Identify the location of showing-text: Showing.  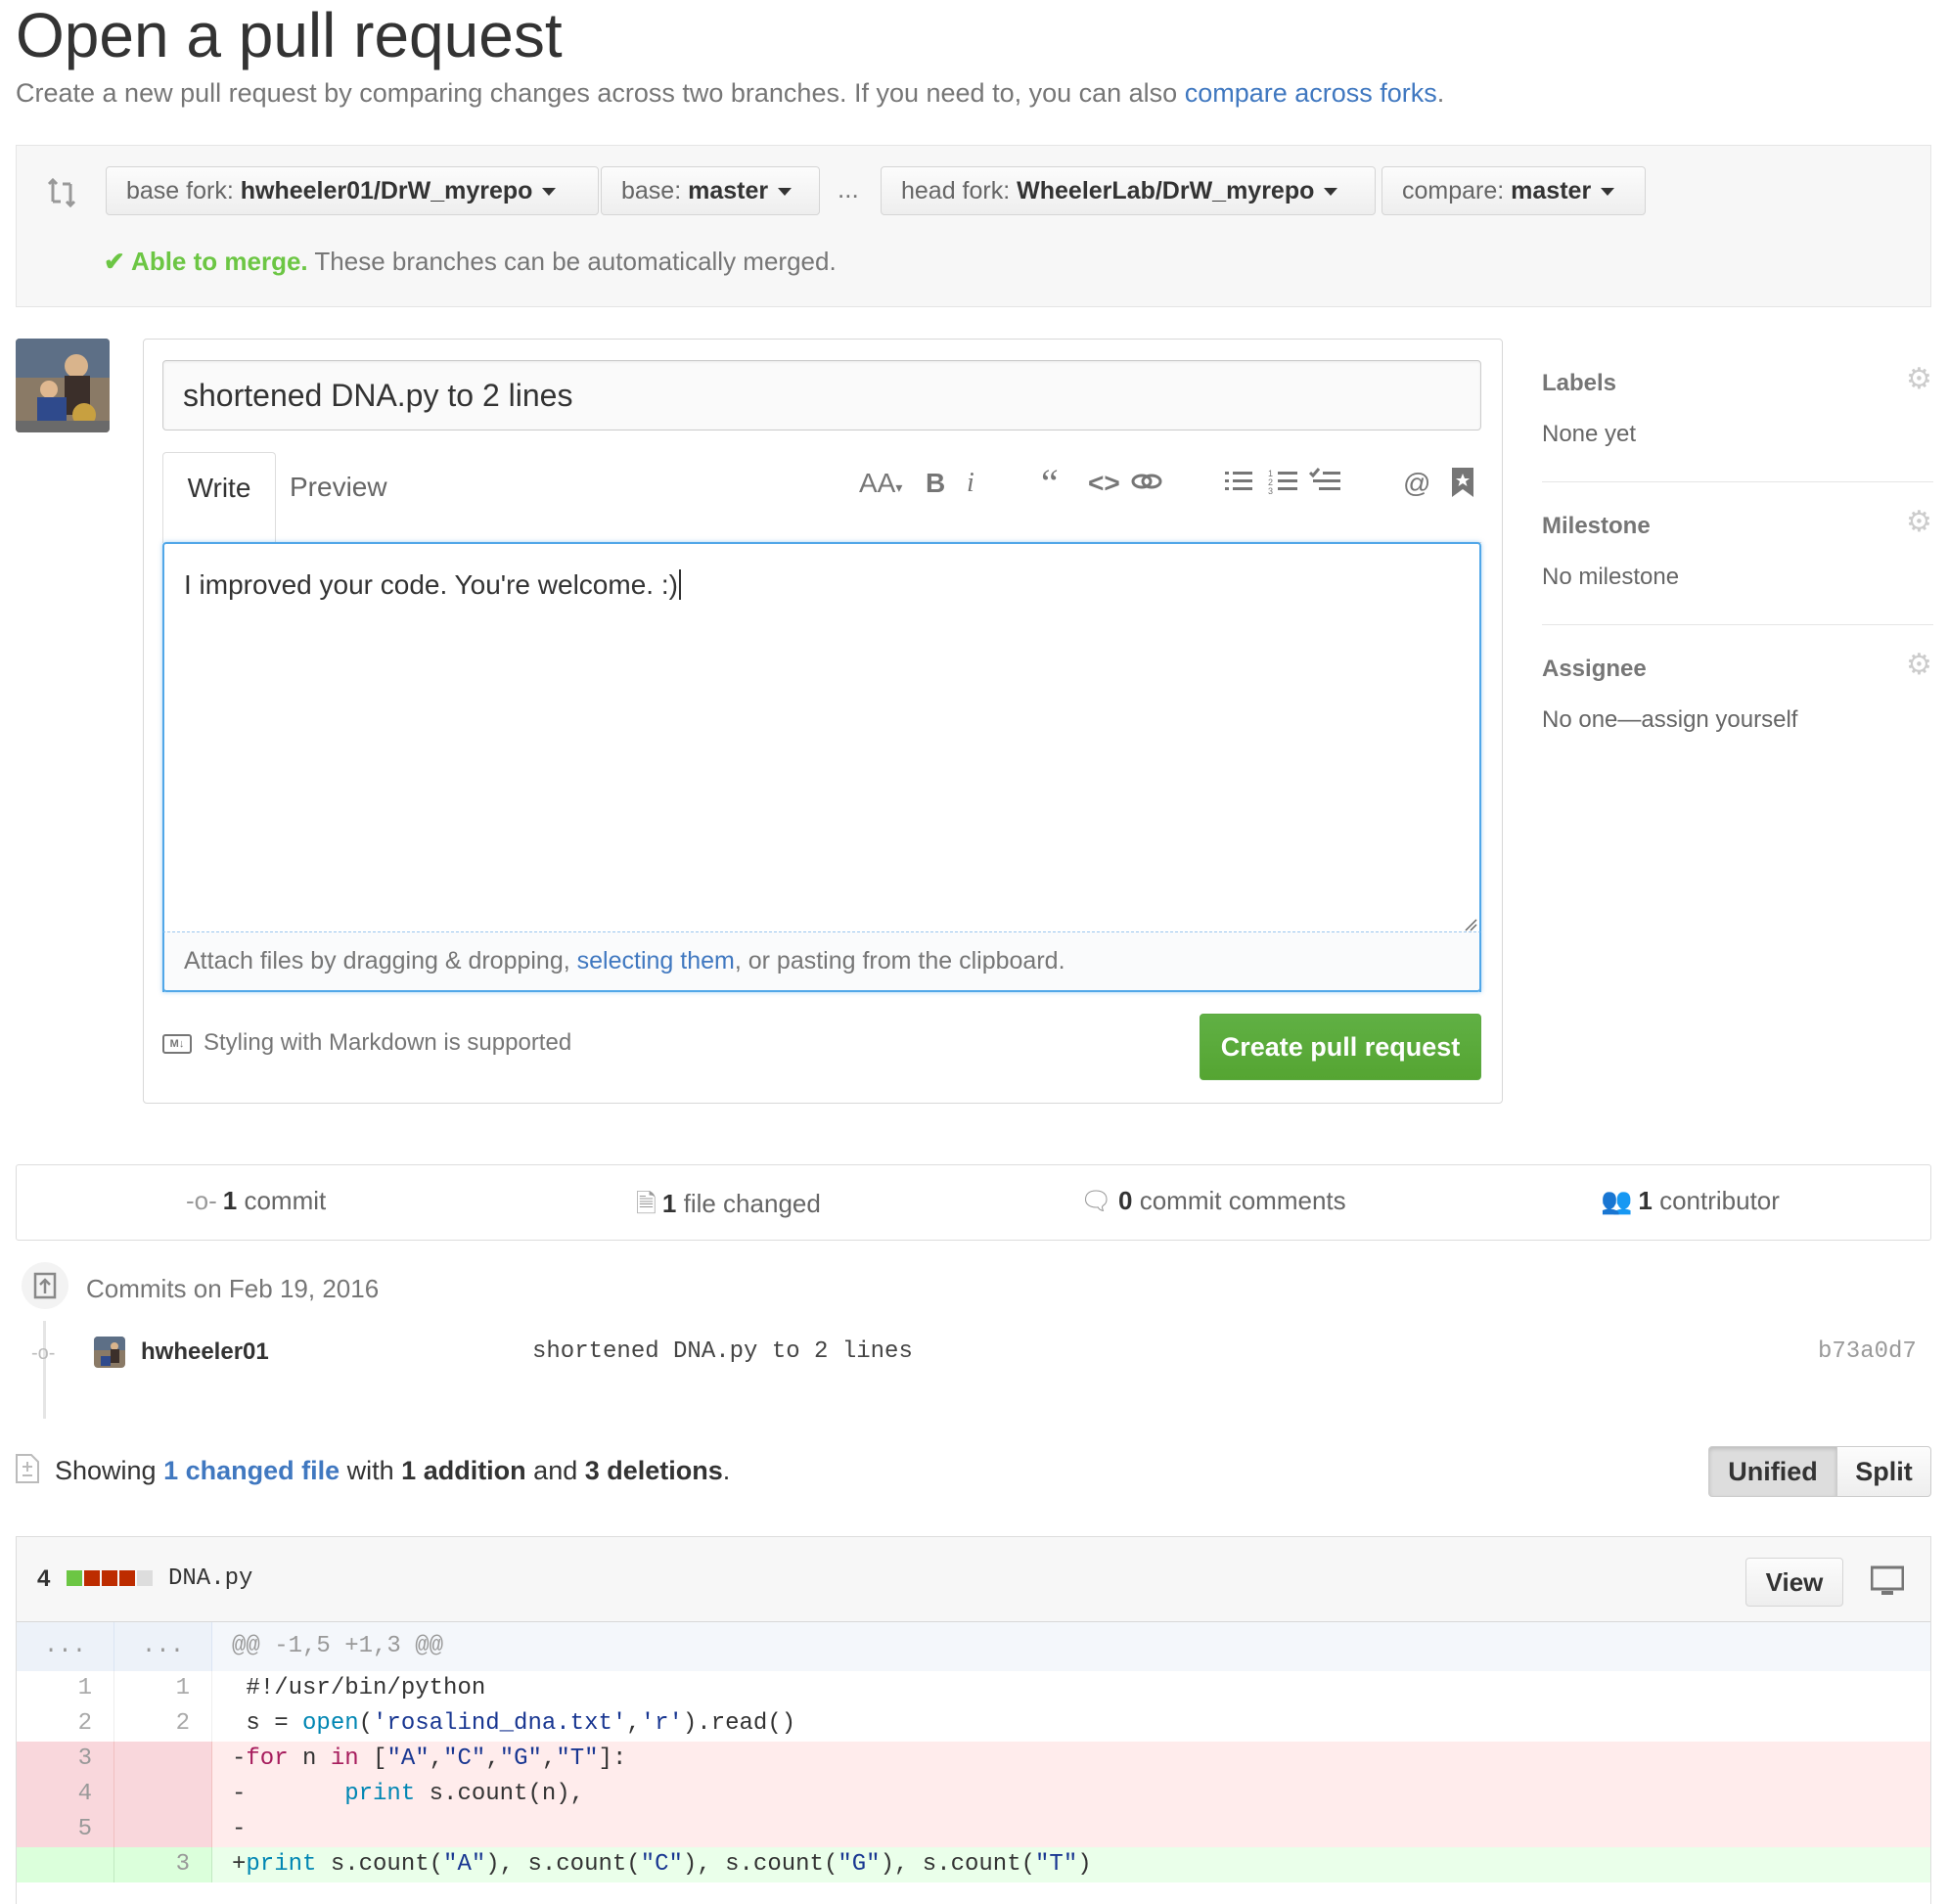
(109, 1470).